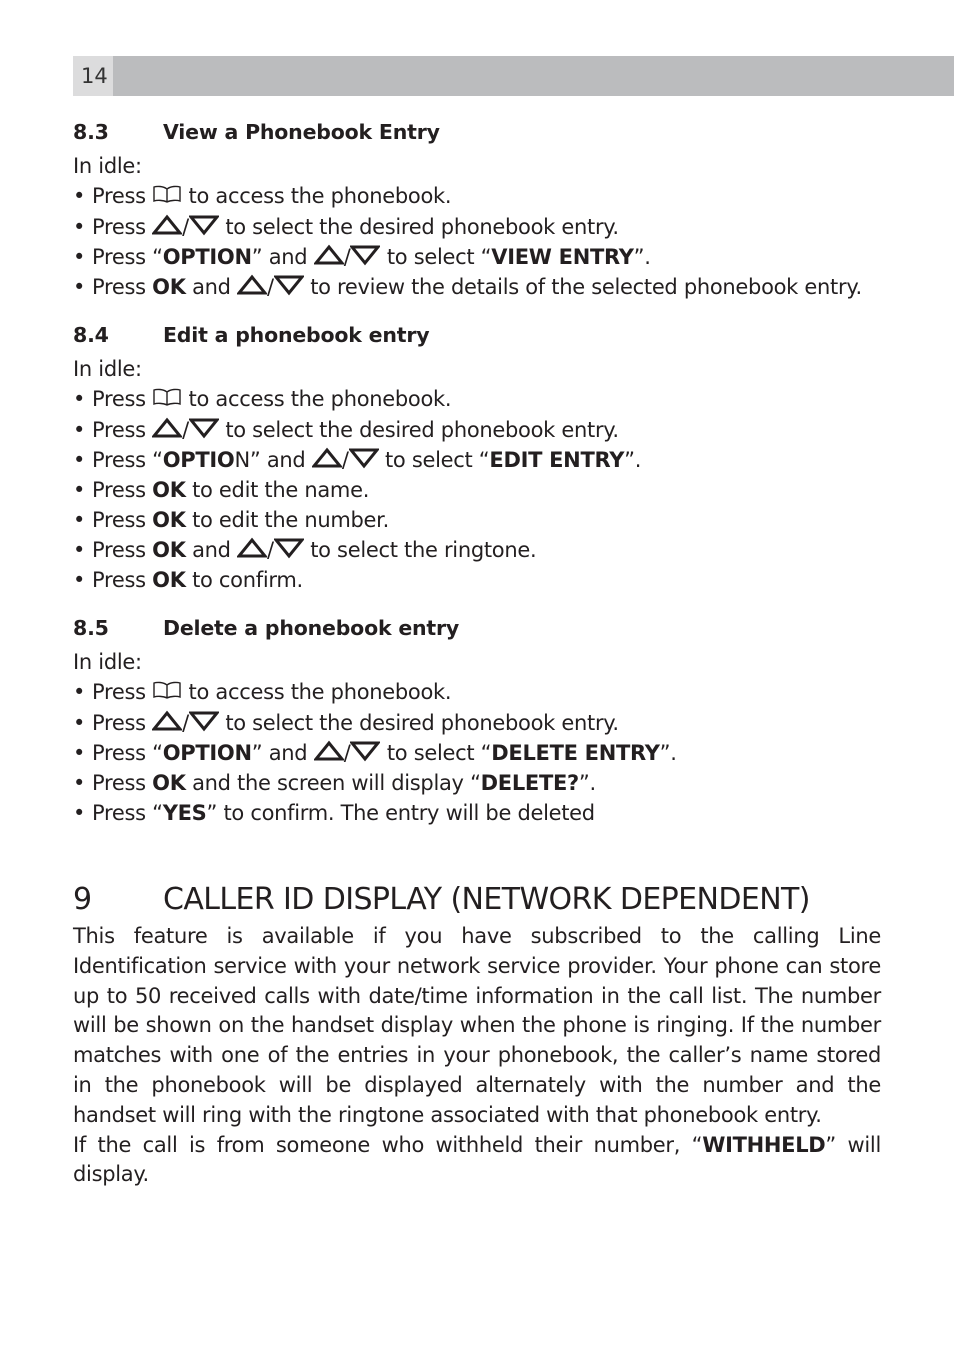  Describe the element at coordinates (477, 628) in the screenshot. I see `section-heading: 8.5 Delete a phonebook entry` at that location.